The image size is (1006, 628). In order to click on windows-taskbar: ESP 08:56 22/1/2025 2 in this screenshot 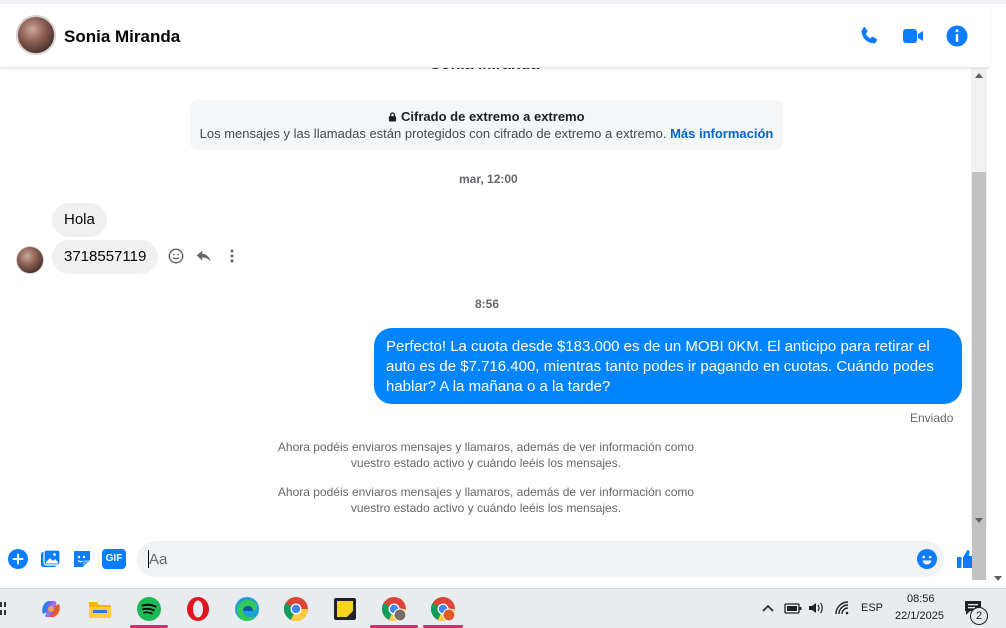, I will do `click(503, 608)`.